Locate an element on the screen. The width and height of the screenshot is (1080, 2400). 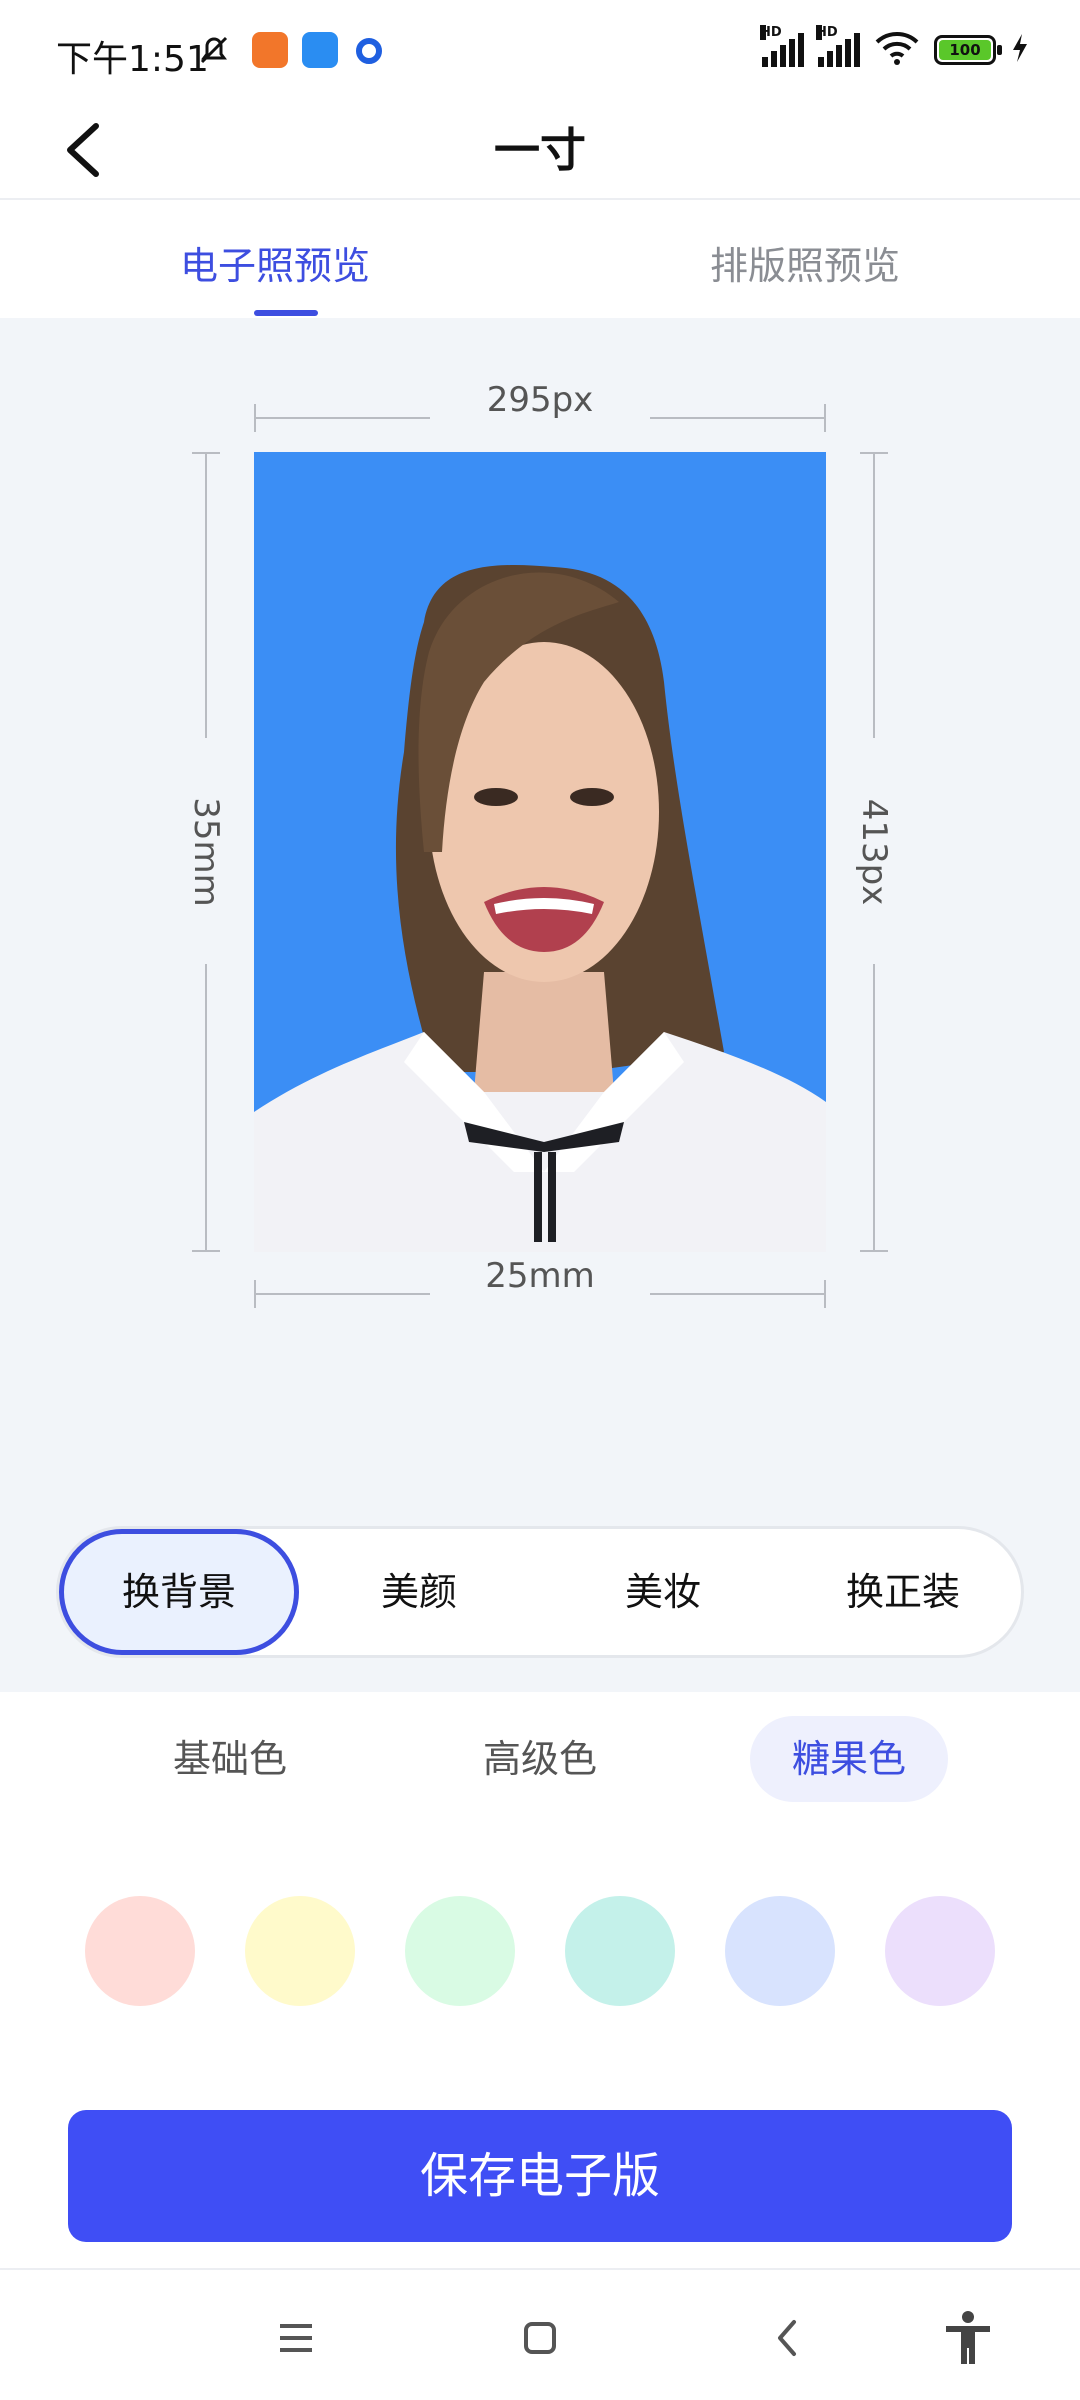
width-mm-label: 25mm is located at coordinates (540, 1276).